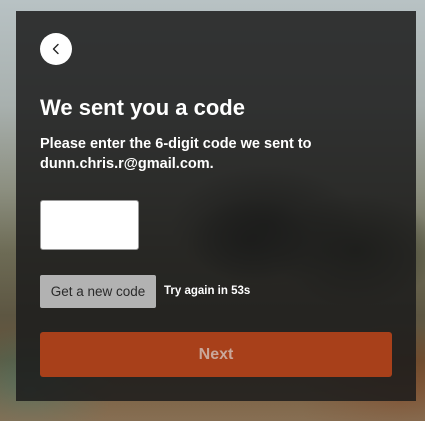 The height and width of the screenshot is (421, 425). I want to click on dialog-title: We sent you a code, so click(142, 107).